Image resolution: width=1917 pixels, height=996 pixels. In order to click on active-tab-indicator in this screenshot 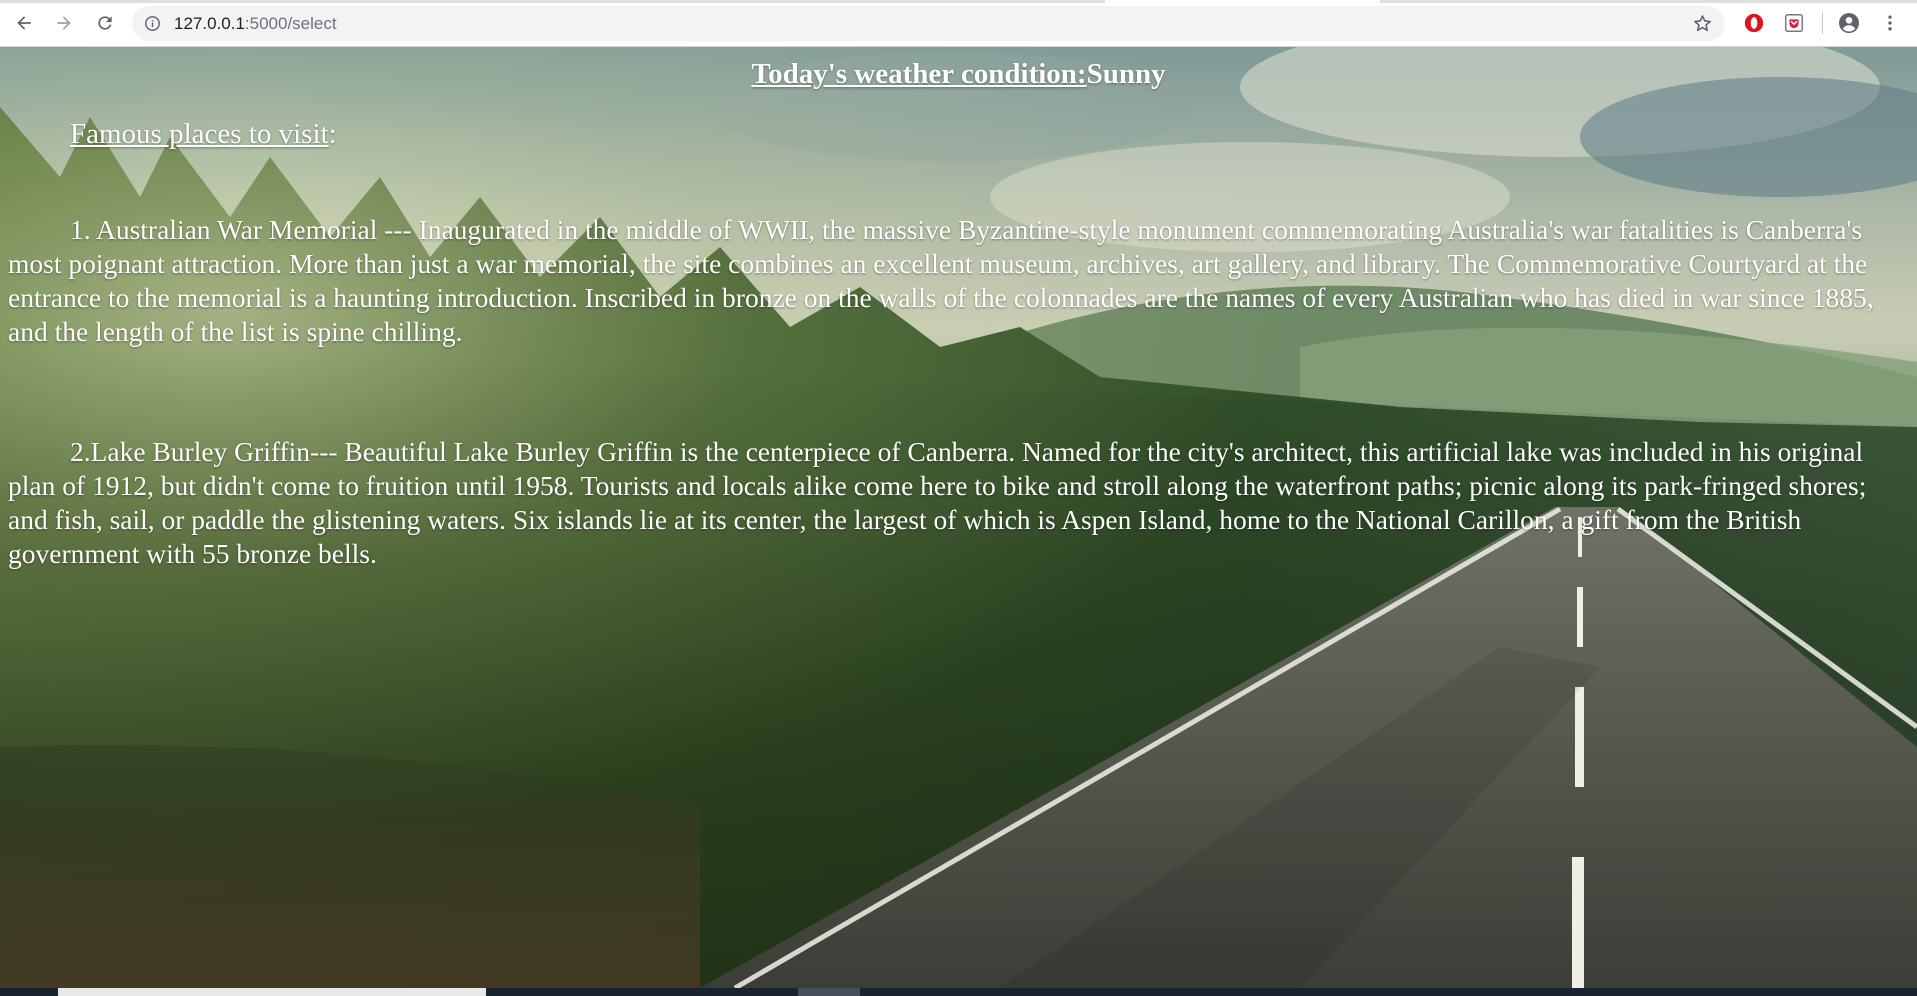, I will do `click(1242, 1)`.